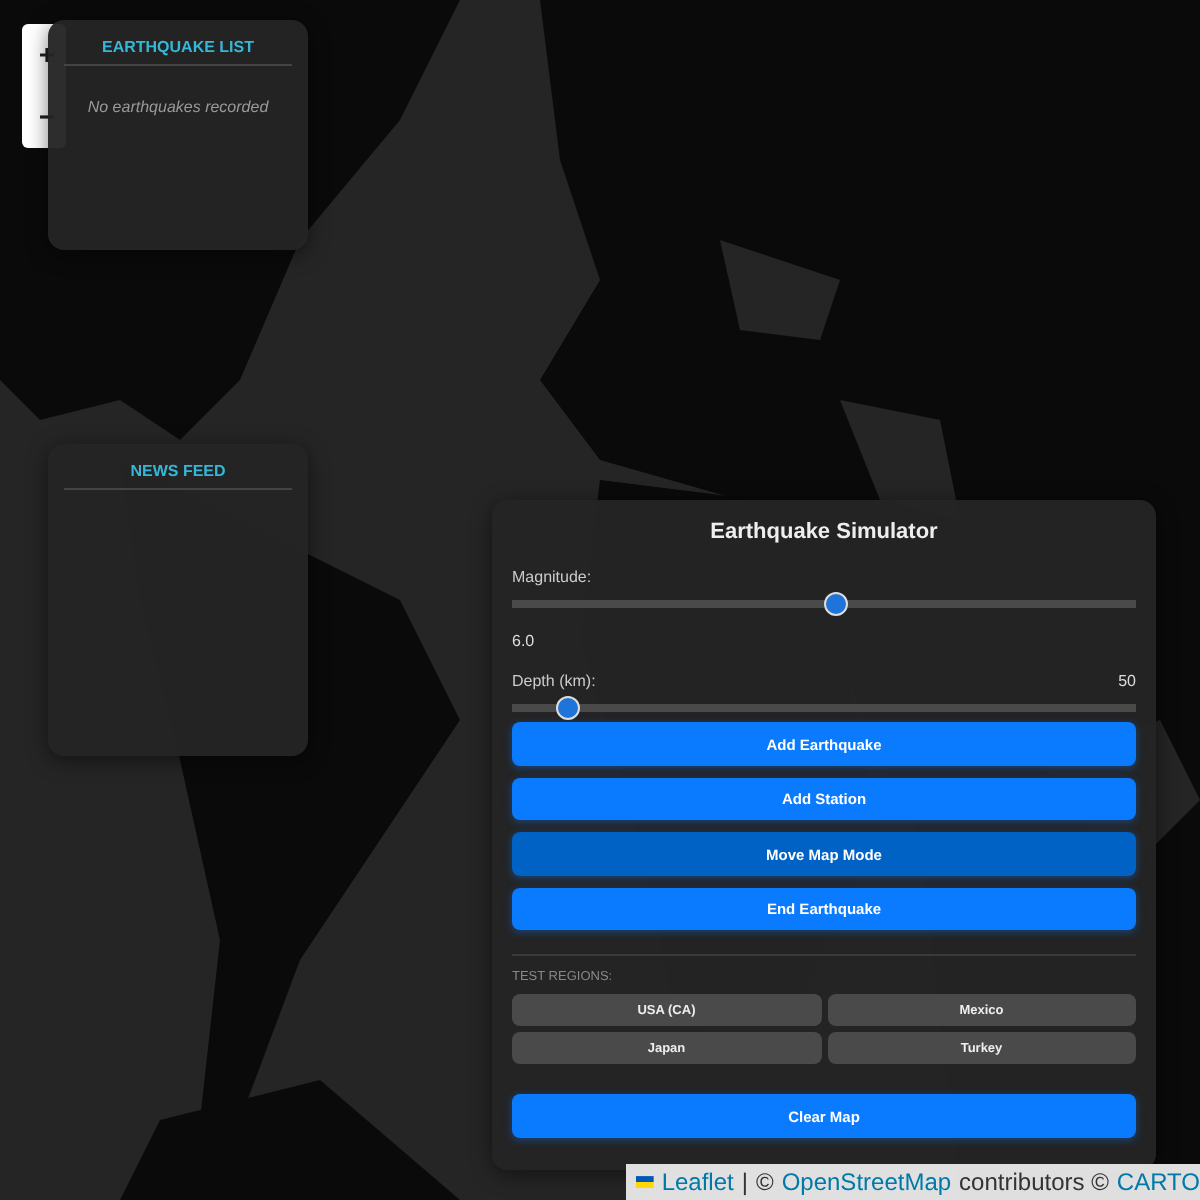 The image size is (1200, 1200). I want to click on flag-icon, so click(645, 1182).